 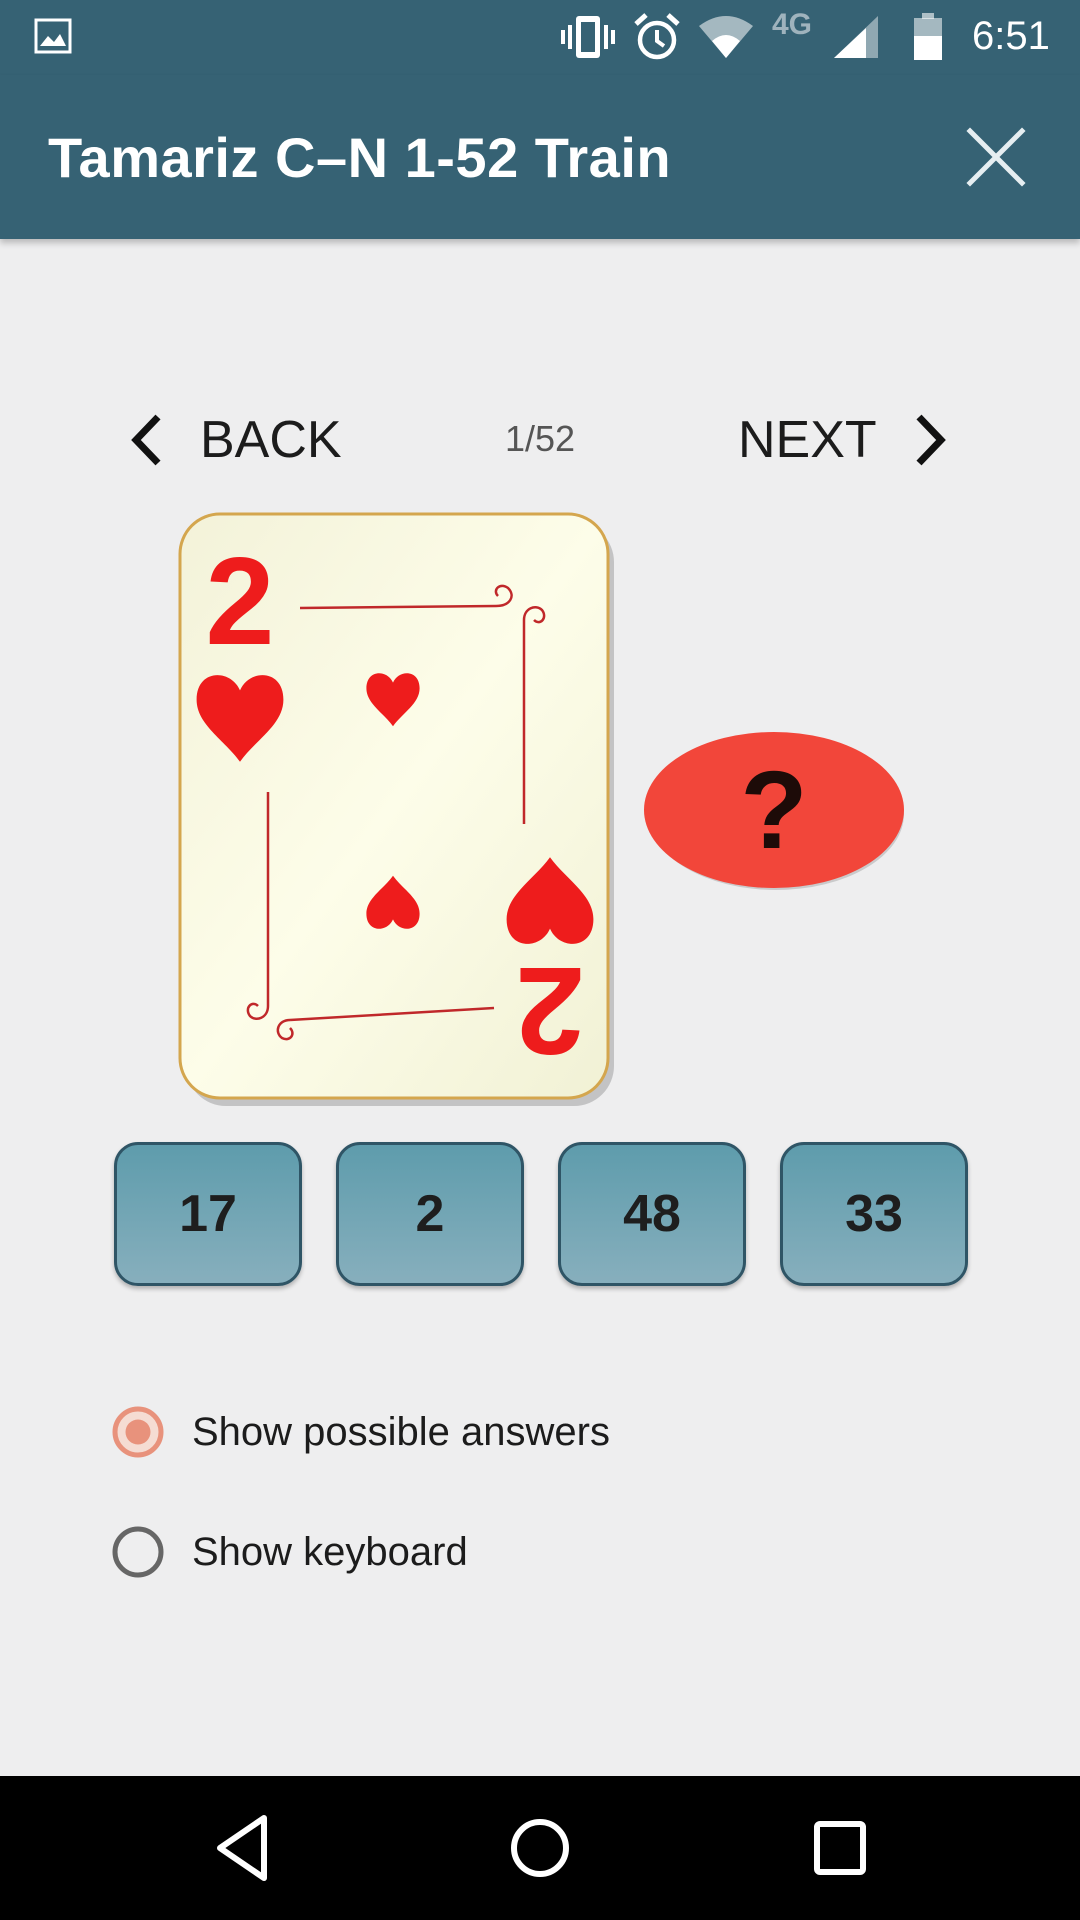 I want to click on card-rank-top: 2, so click(x=240, y=602).